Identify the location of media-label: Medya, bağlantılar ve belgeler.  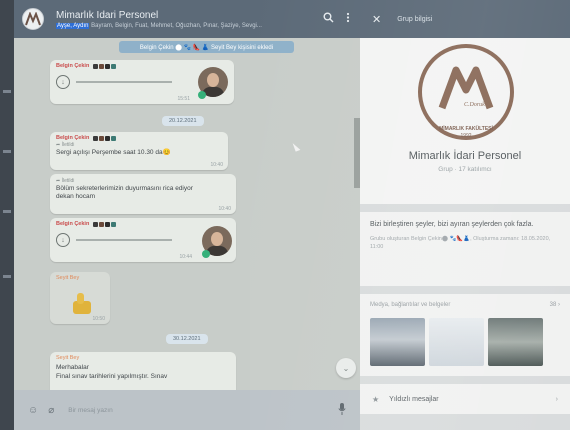
(410, 305).